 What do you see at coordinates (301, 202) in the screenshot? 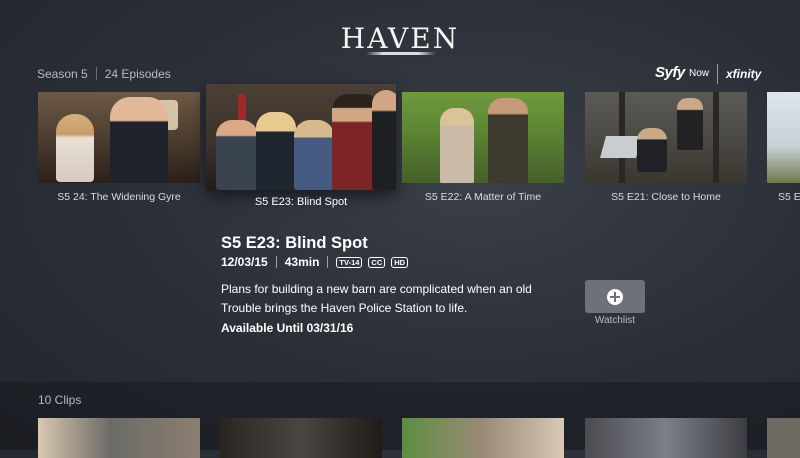
I see `episode-label: S5 E23: Blind Spot` at bounding box center [301, 202].